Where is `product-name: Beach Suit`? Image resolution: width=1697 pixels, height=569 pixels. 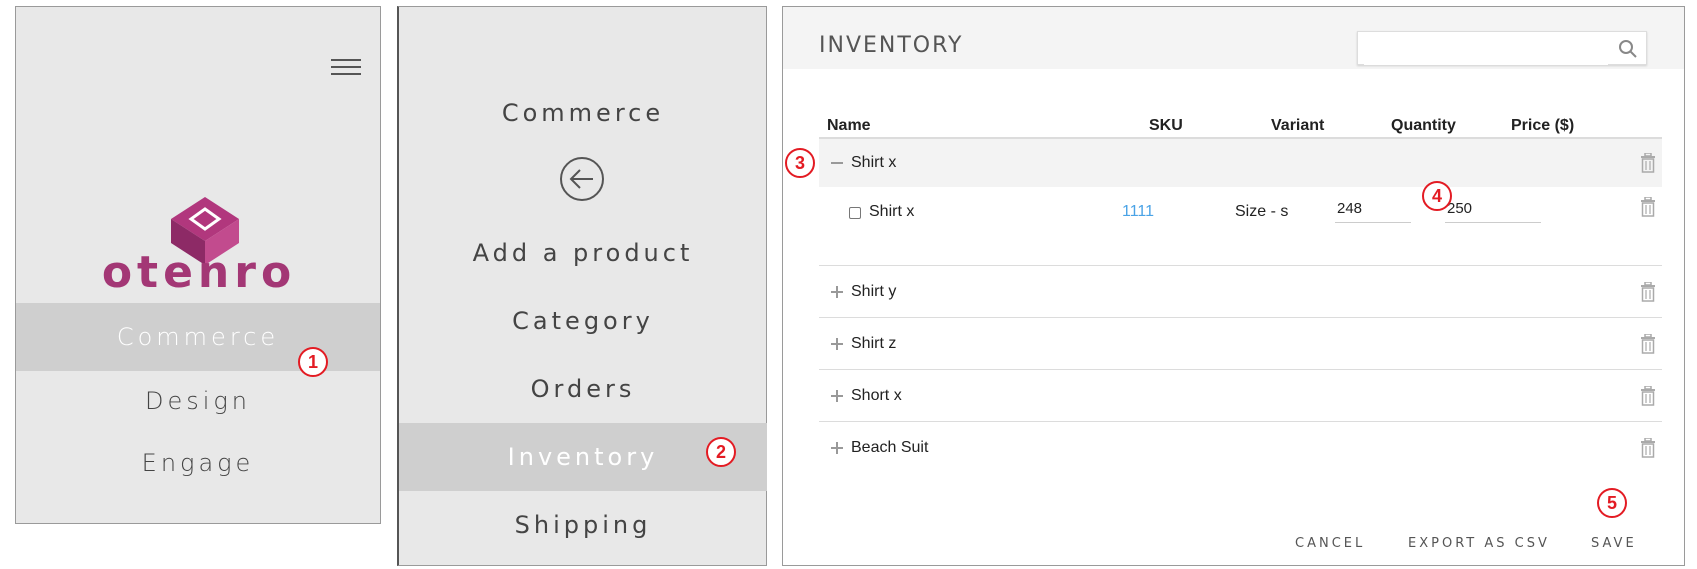 product-name: Beach Suit is located at coordinates (890, 447).